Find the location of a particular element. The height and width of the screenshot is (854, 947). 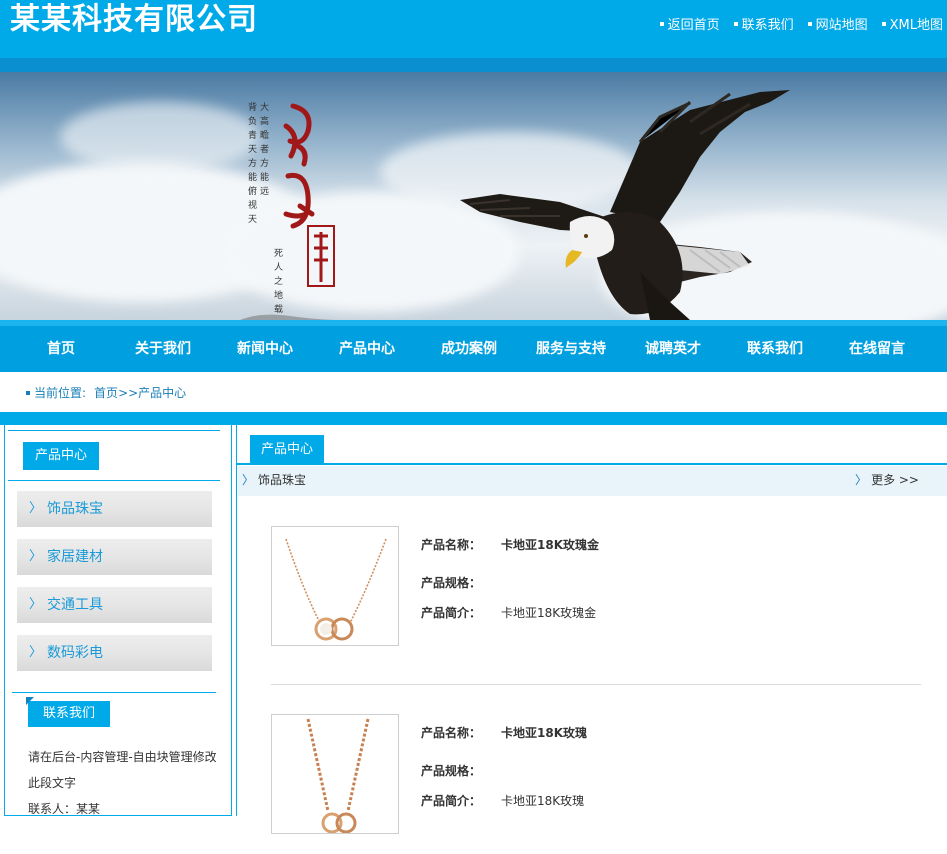

product-item: 产品名称： 卡地亚18K玫瑰金 产品规格： 产品简介： 卡地亚18K玫瑰金 is located at coordinates (596, 596).